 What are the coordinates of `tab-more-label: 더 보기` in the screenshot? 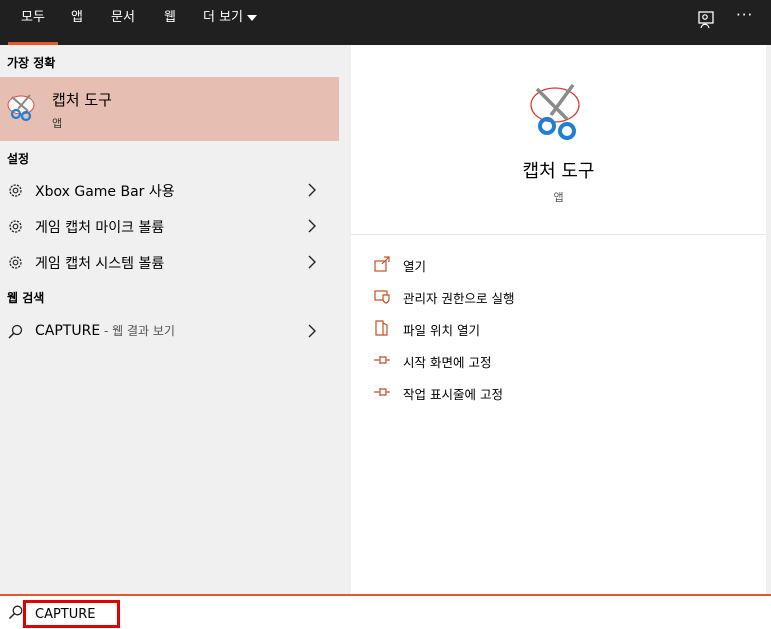 It's located at (223, 17).